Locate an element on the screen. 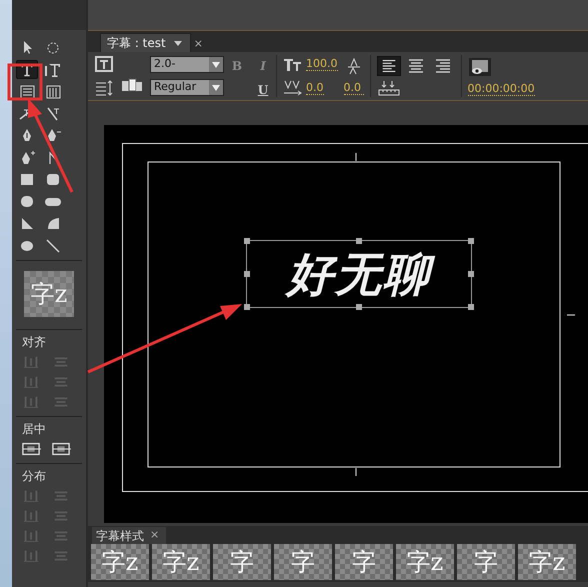 This screenshot has height=587, width=588. title-text: 好无聊 is located at coordinates (359, 274).